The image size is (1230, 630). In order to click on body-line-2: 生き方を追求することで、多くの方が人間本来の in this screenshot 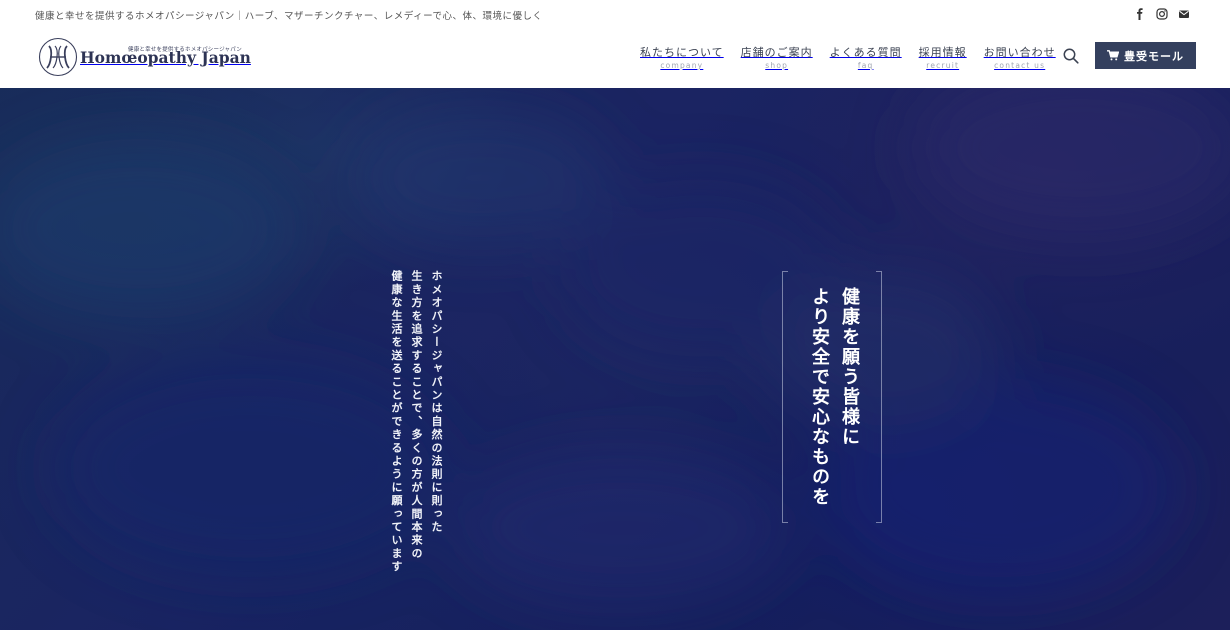, I will do `click(416, 415)`.